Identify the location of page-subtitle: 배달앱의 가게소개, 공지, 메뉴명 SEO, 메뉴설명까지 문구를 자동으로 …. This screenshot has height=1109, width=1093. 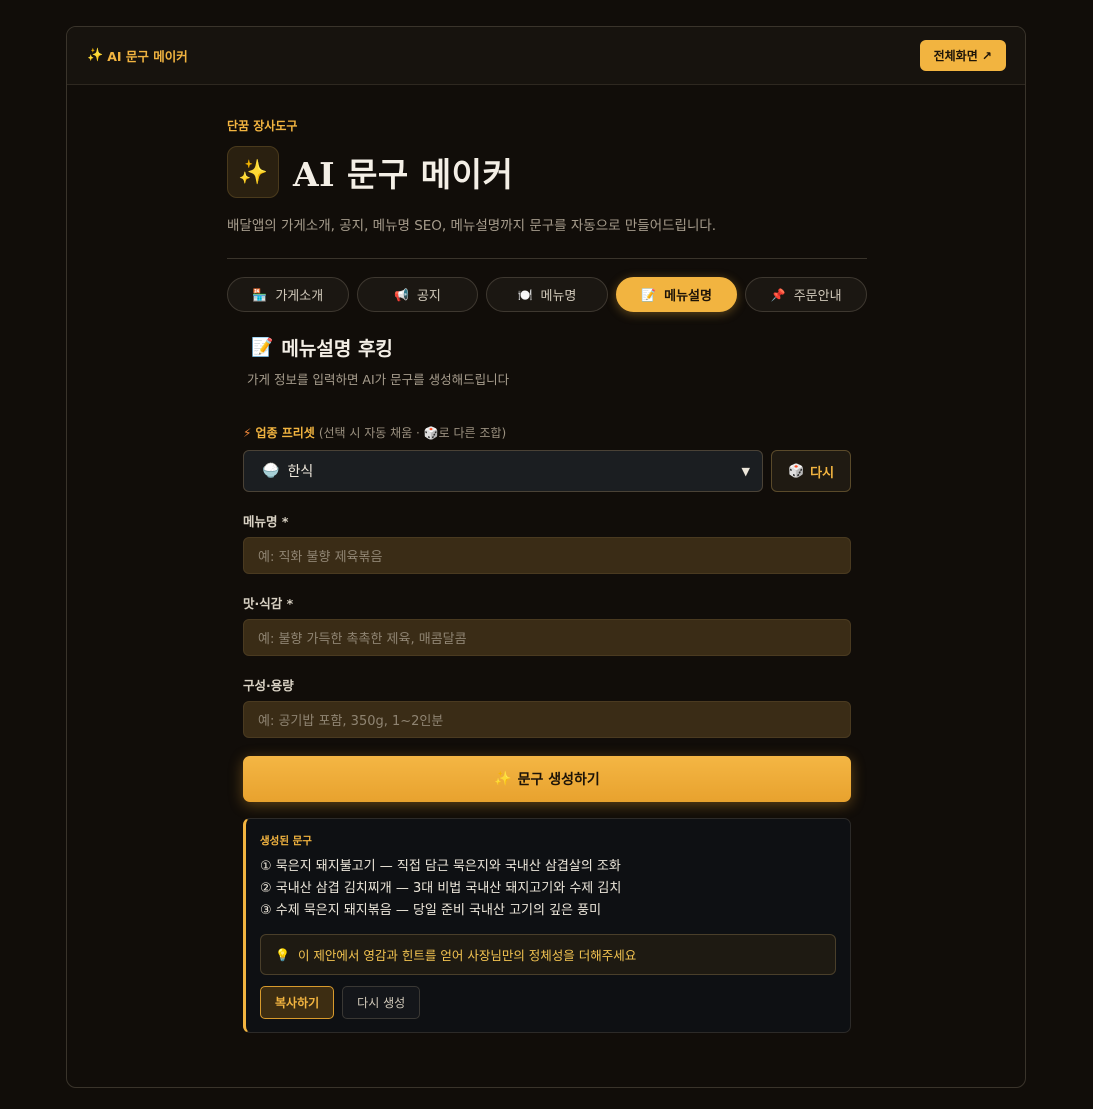
(472, 226).